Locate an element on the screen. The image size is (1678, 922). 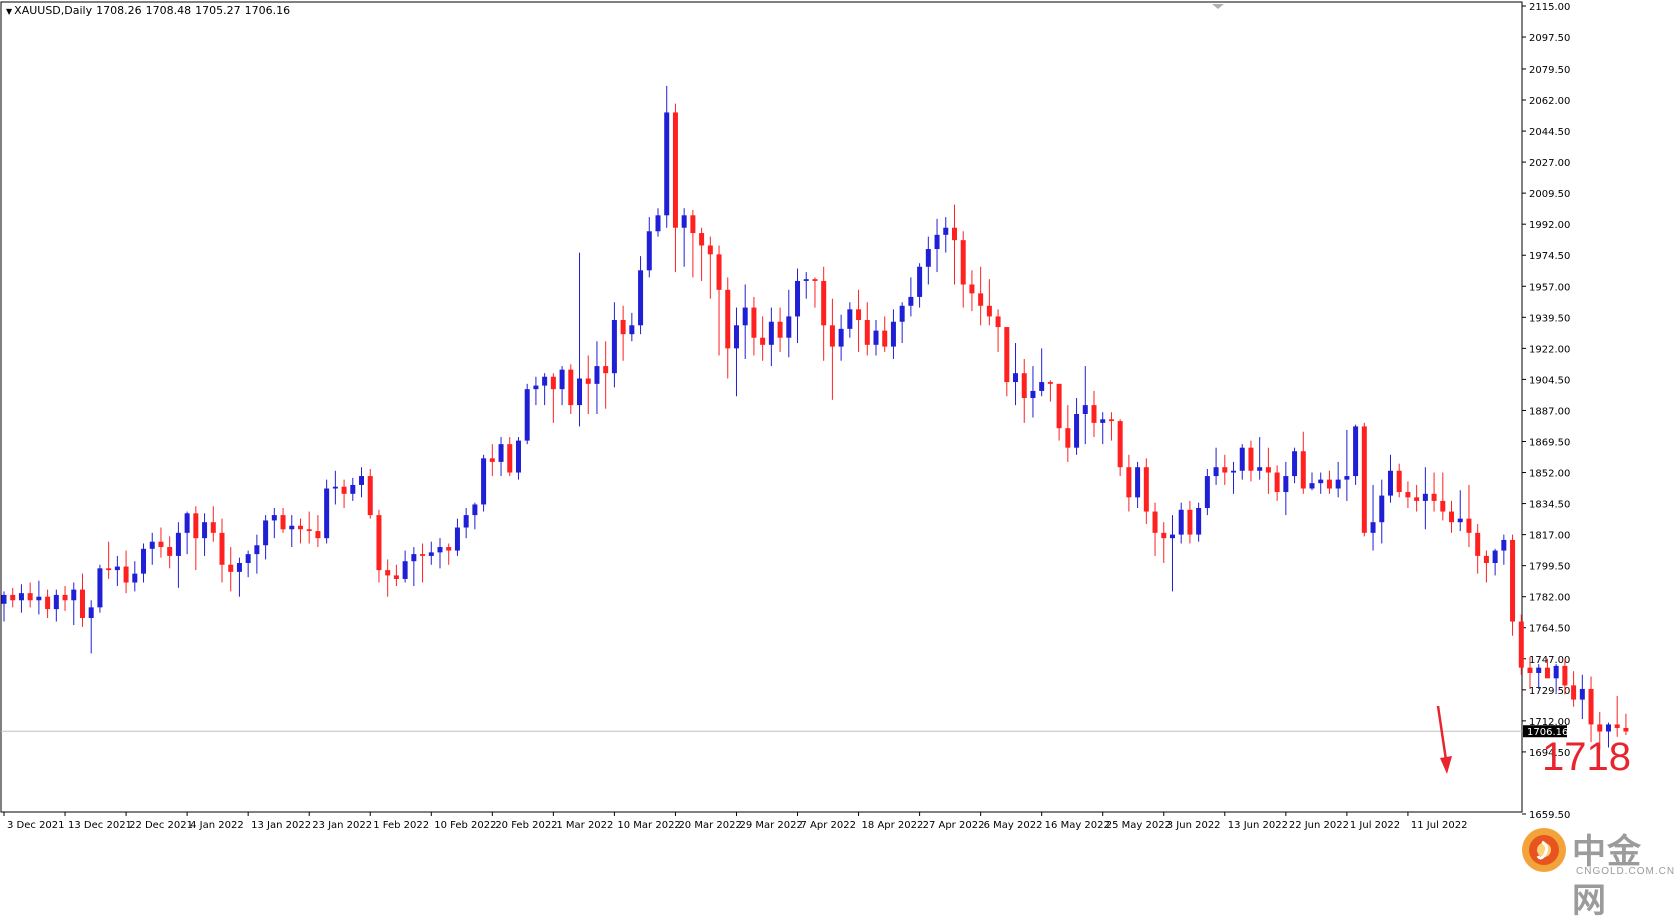
x-tick-label: 10 Feb 2022 is located at coordinates (465, 825).